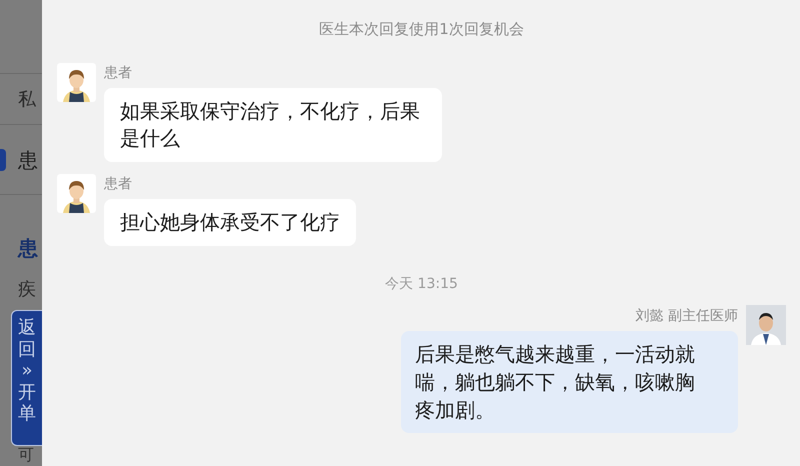 This screenshot has width=800, height=466. I want to click on message-bubble: 如果采取保守治疗，不化疗，后果是什么, so click(273, 125).